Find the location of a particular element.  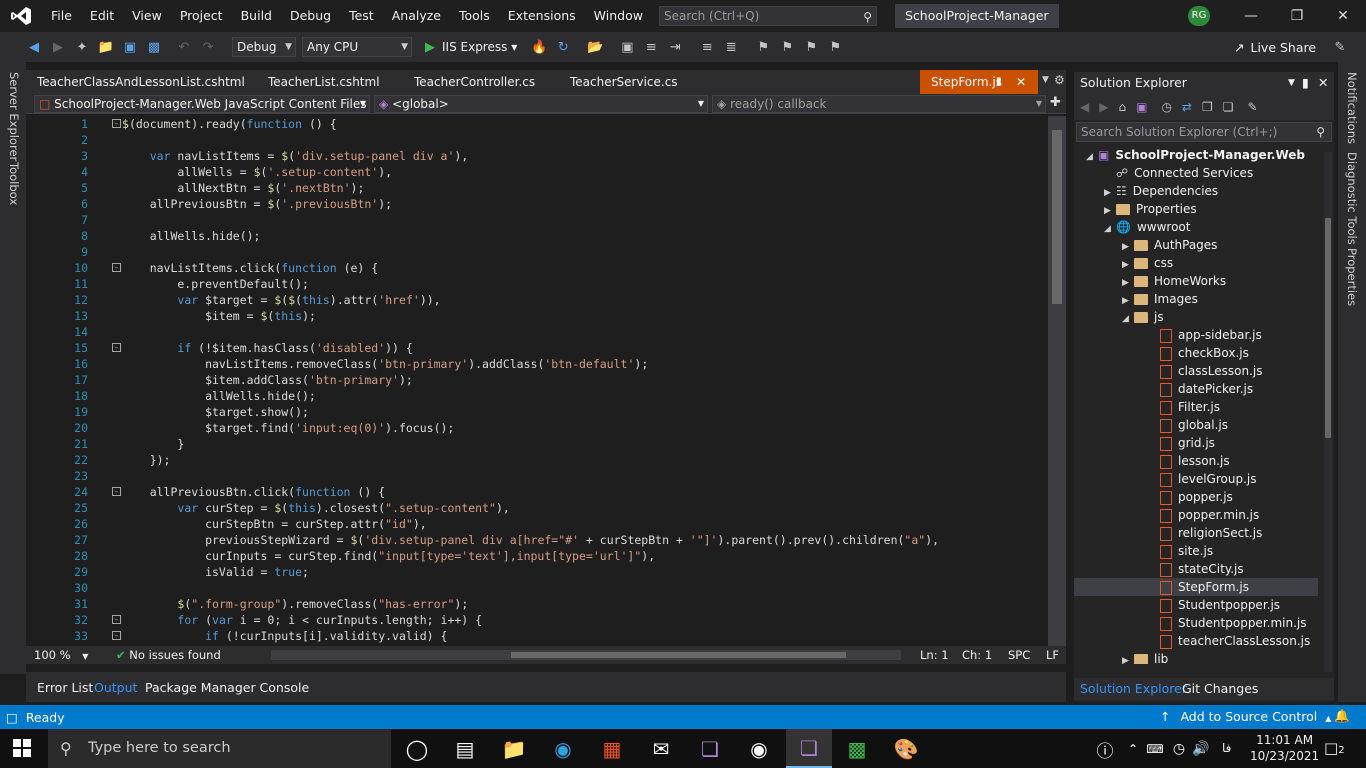

notifications-tab: Notifications is located at coordinates (1352, 108).